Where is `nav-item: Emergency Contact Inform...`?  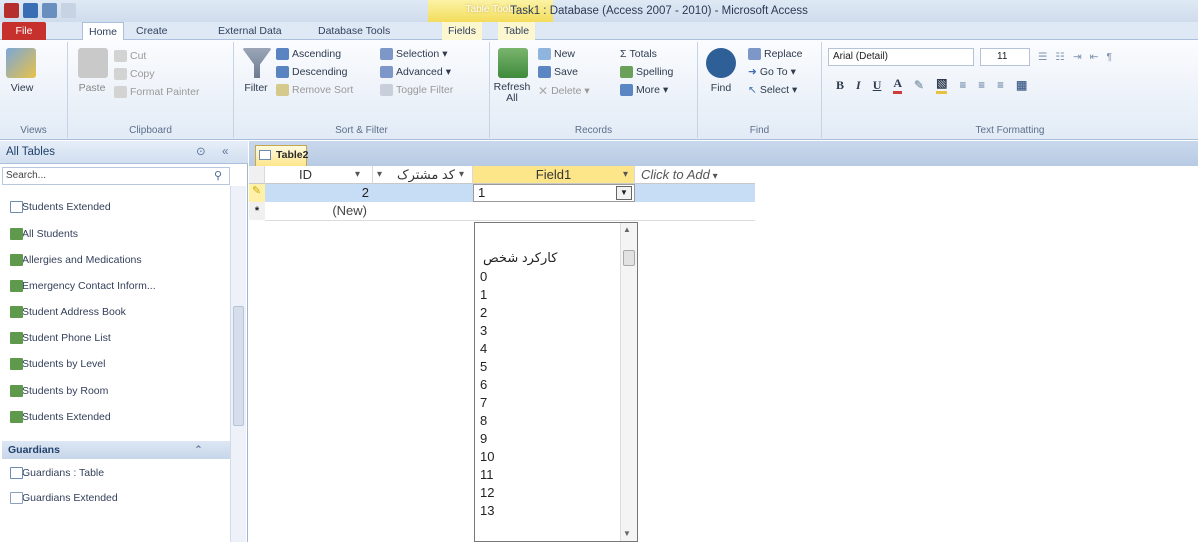 nav-item: Emergency Contact Inform... is located at coordinates (83, 286).